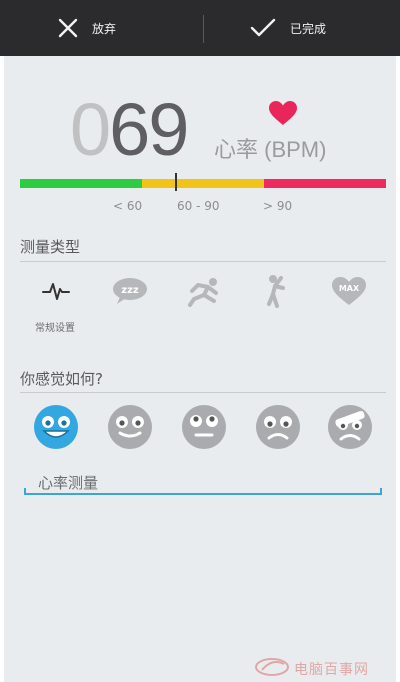  What do you see at coordinates (55, 328) in the screenshot?
I see `type-option-label: 常规设置` at bounding box center [55, 328].